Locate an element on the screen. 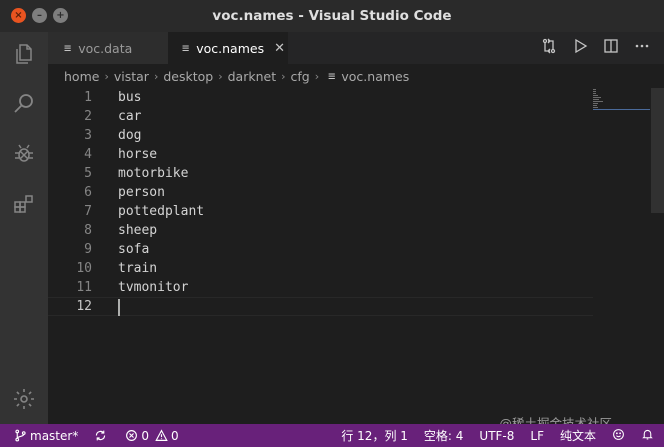  breadcrumb-item: home is located at coordinates (81, 76).